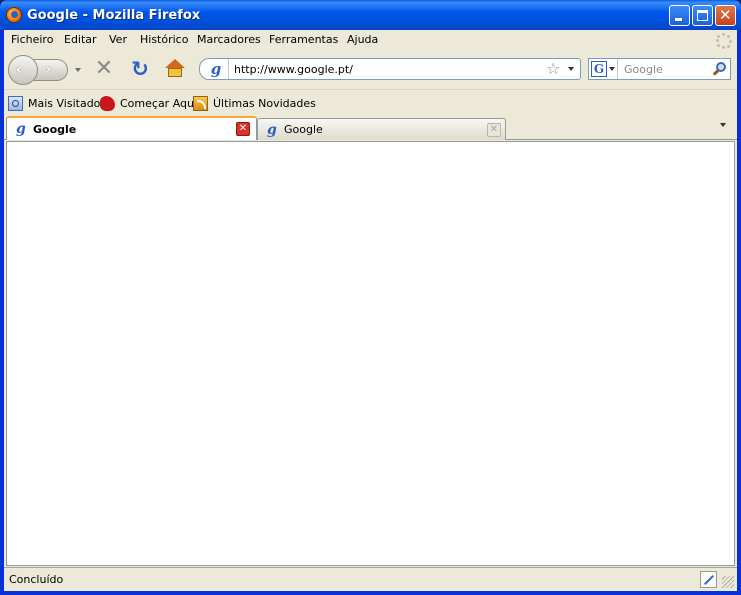 The height and width of the screenshot is (595, 741). What do you see at coordinates (599, 69) in the screenshot?
I see `search-engine-icon: G` at bounding box center [599, 69].